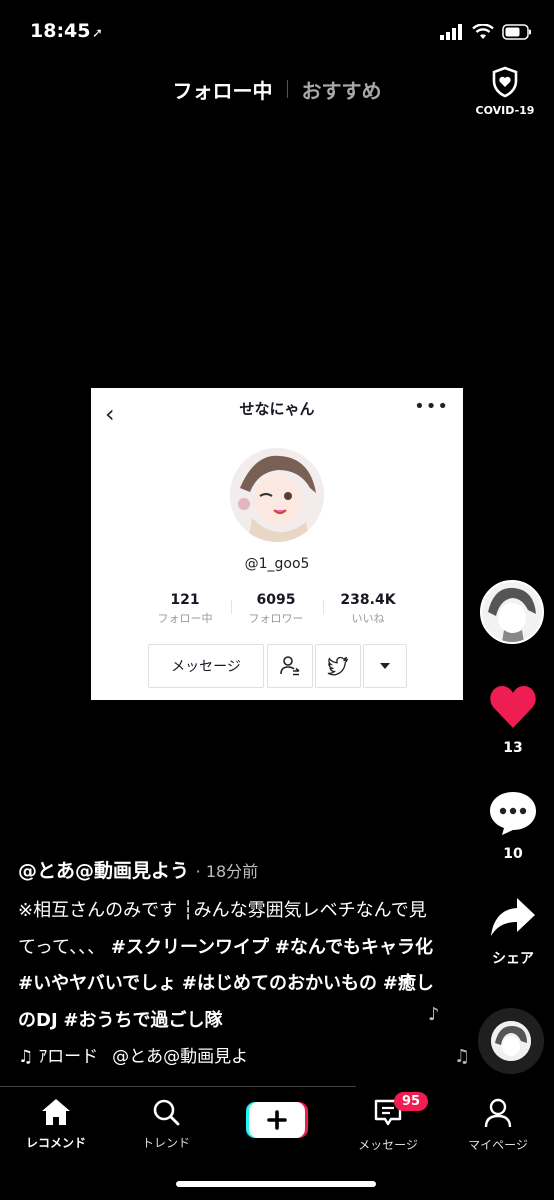 Image resolution: width=554 pixels, height=1200 pixels. What do you see at coordinates (411, 1101) in the screenshot?
I see `messages-badge: 95` at bounding box center [411, 1101].